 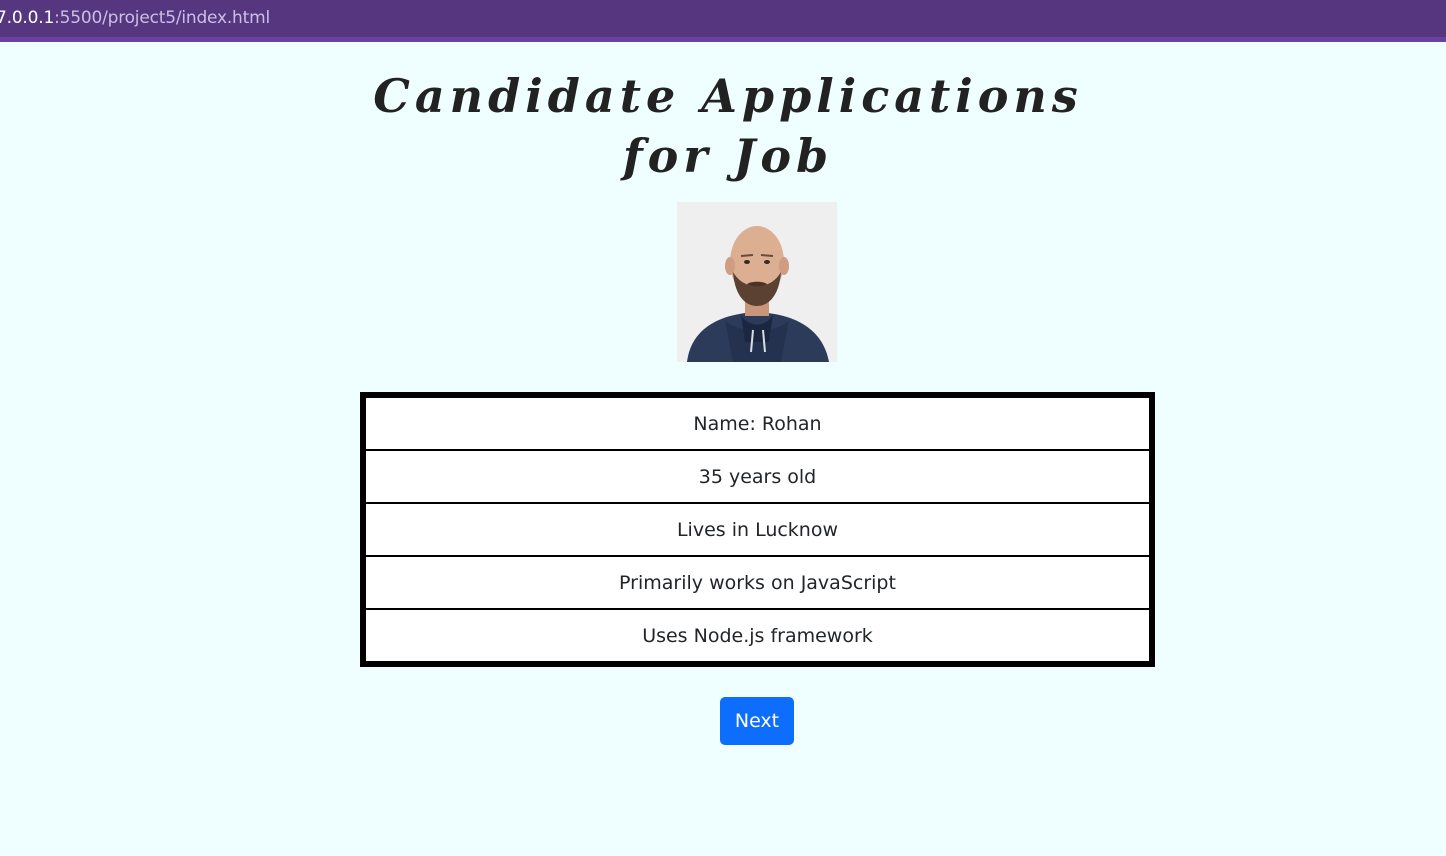 I want to click on candidate-framework-cell: Uses Node.js framework, so click(x=757, y=635).